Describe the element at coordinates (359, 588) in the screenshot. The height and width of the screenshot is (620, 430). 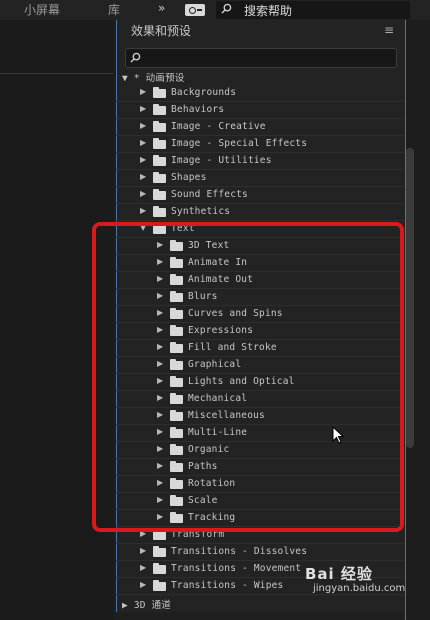
I see `watermark-url: jingyan.baidu.com` at that location.